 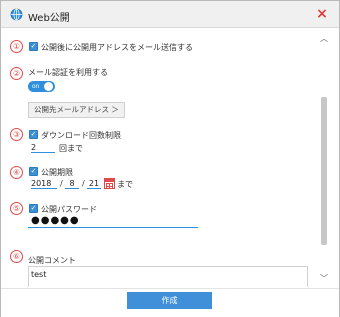 What do you see at coordinates (125, 184) in the screenshot?
I see `period-suffix: まで` at bounding box center [125, 184].